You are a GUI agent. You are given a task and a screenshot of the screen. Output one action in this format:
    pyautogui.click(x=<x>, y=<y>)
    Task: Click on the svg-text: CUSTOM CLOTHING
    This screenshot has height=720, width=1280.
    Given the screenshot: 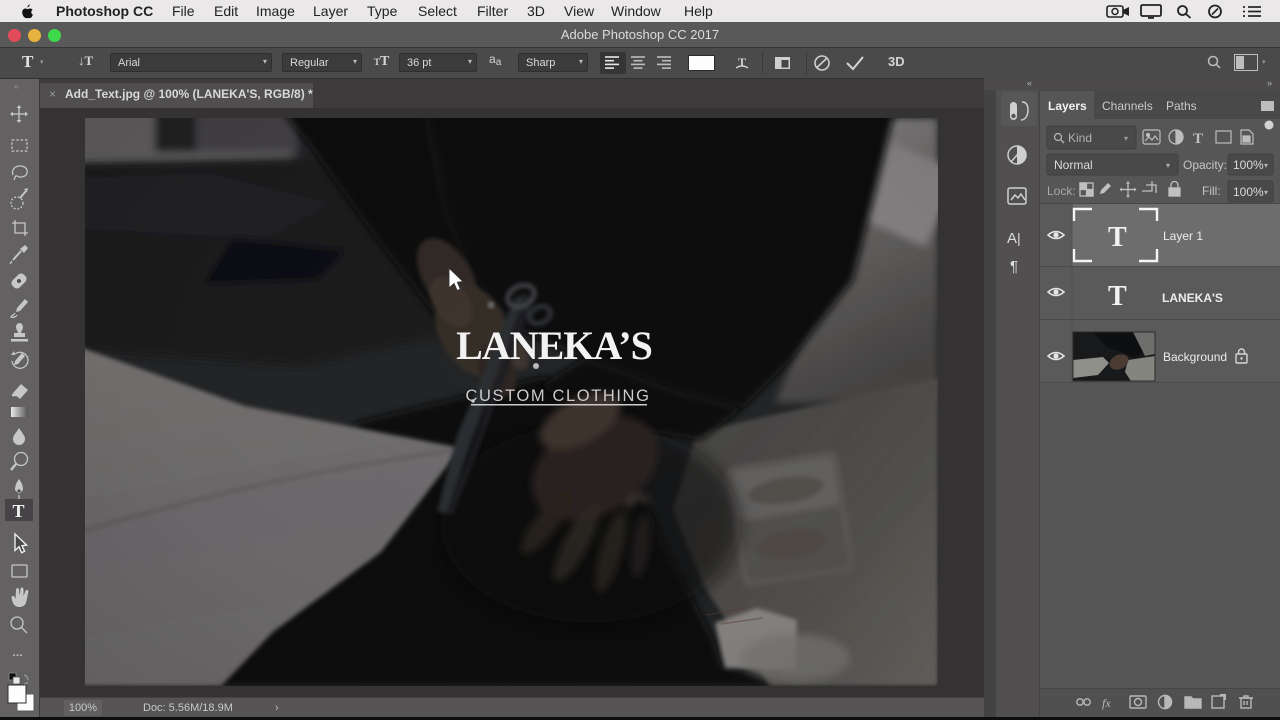 What is the action you would take?
    pyautogui.click(x=557, y=396)
    